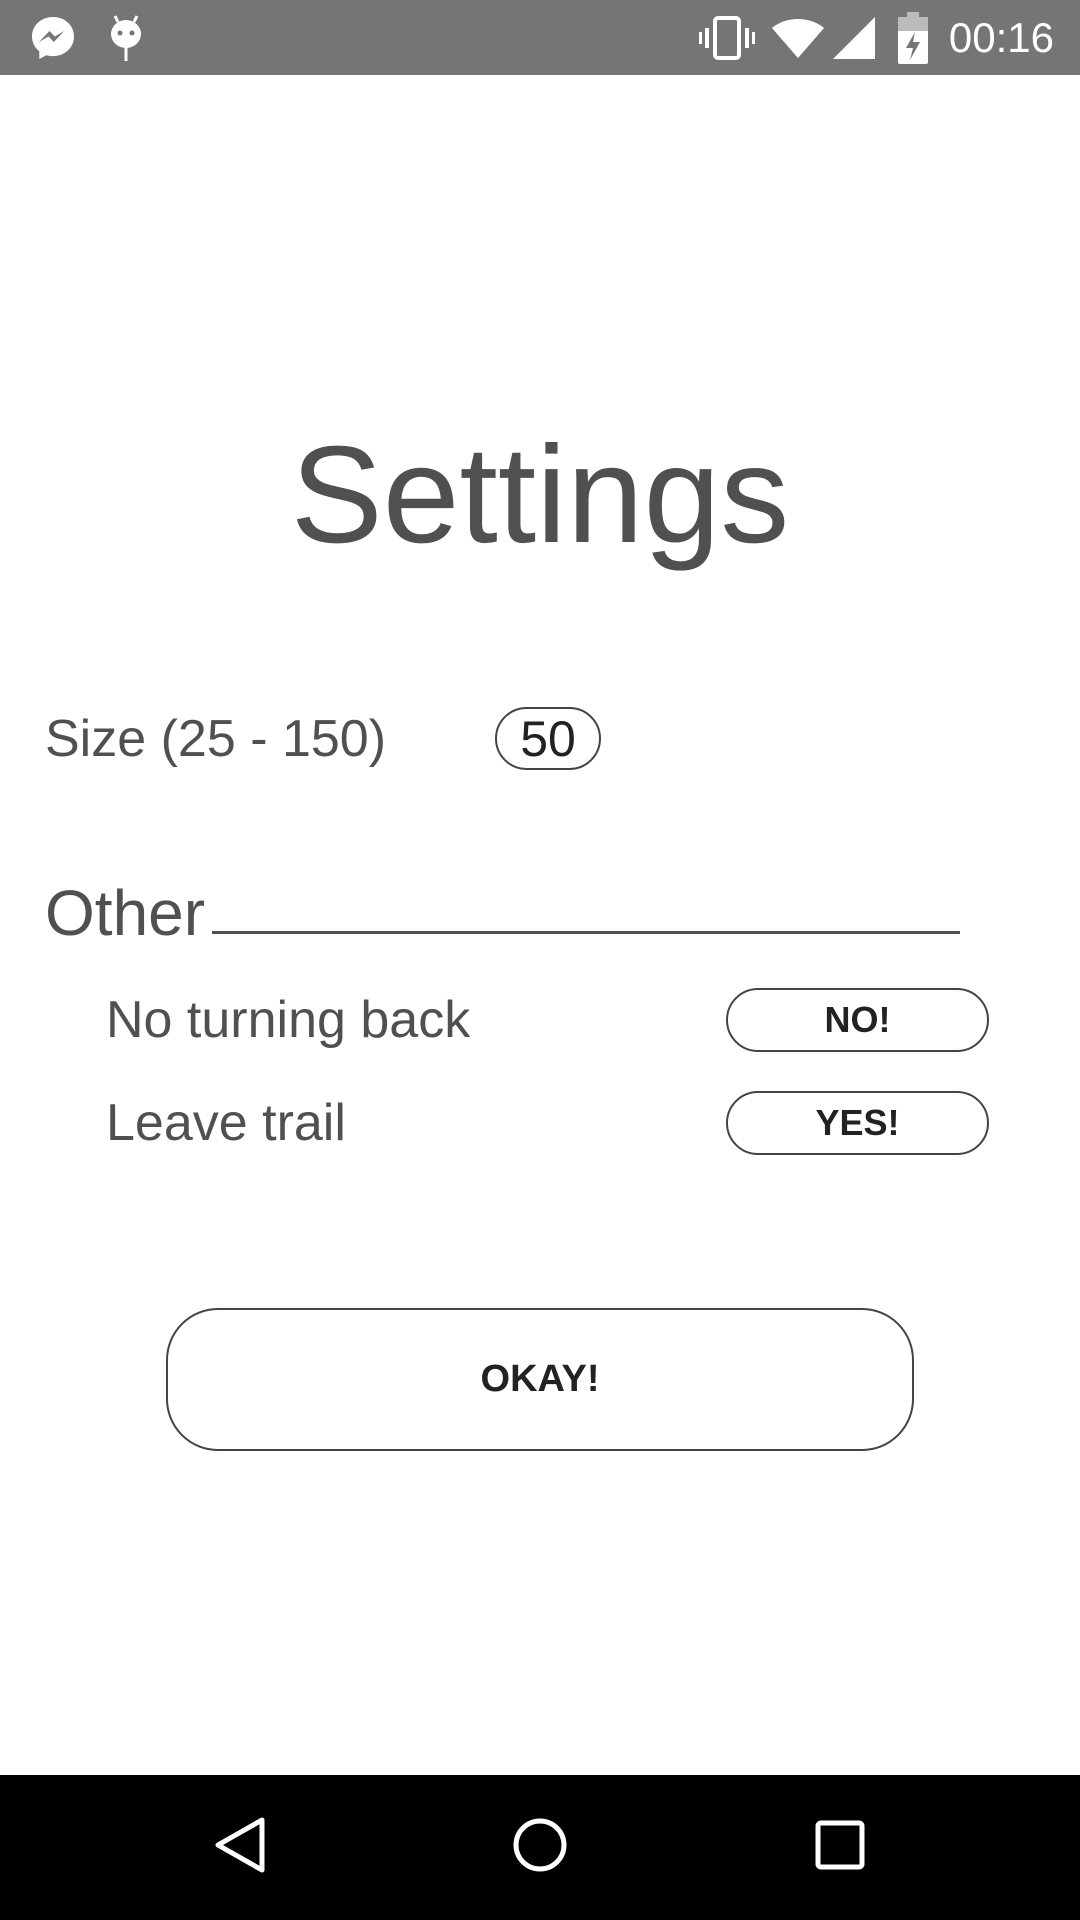 This screenshot has height=1920, width=1080. I want to click on battery-charging-icon, so click(913, 38).